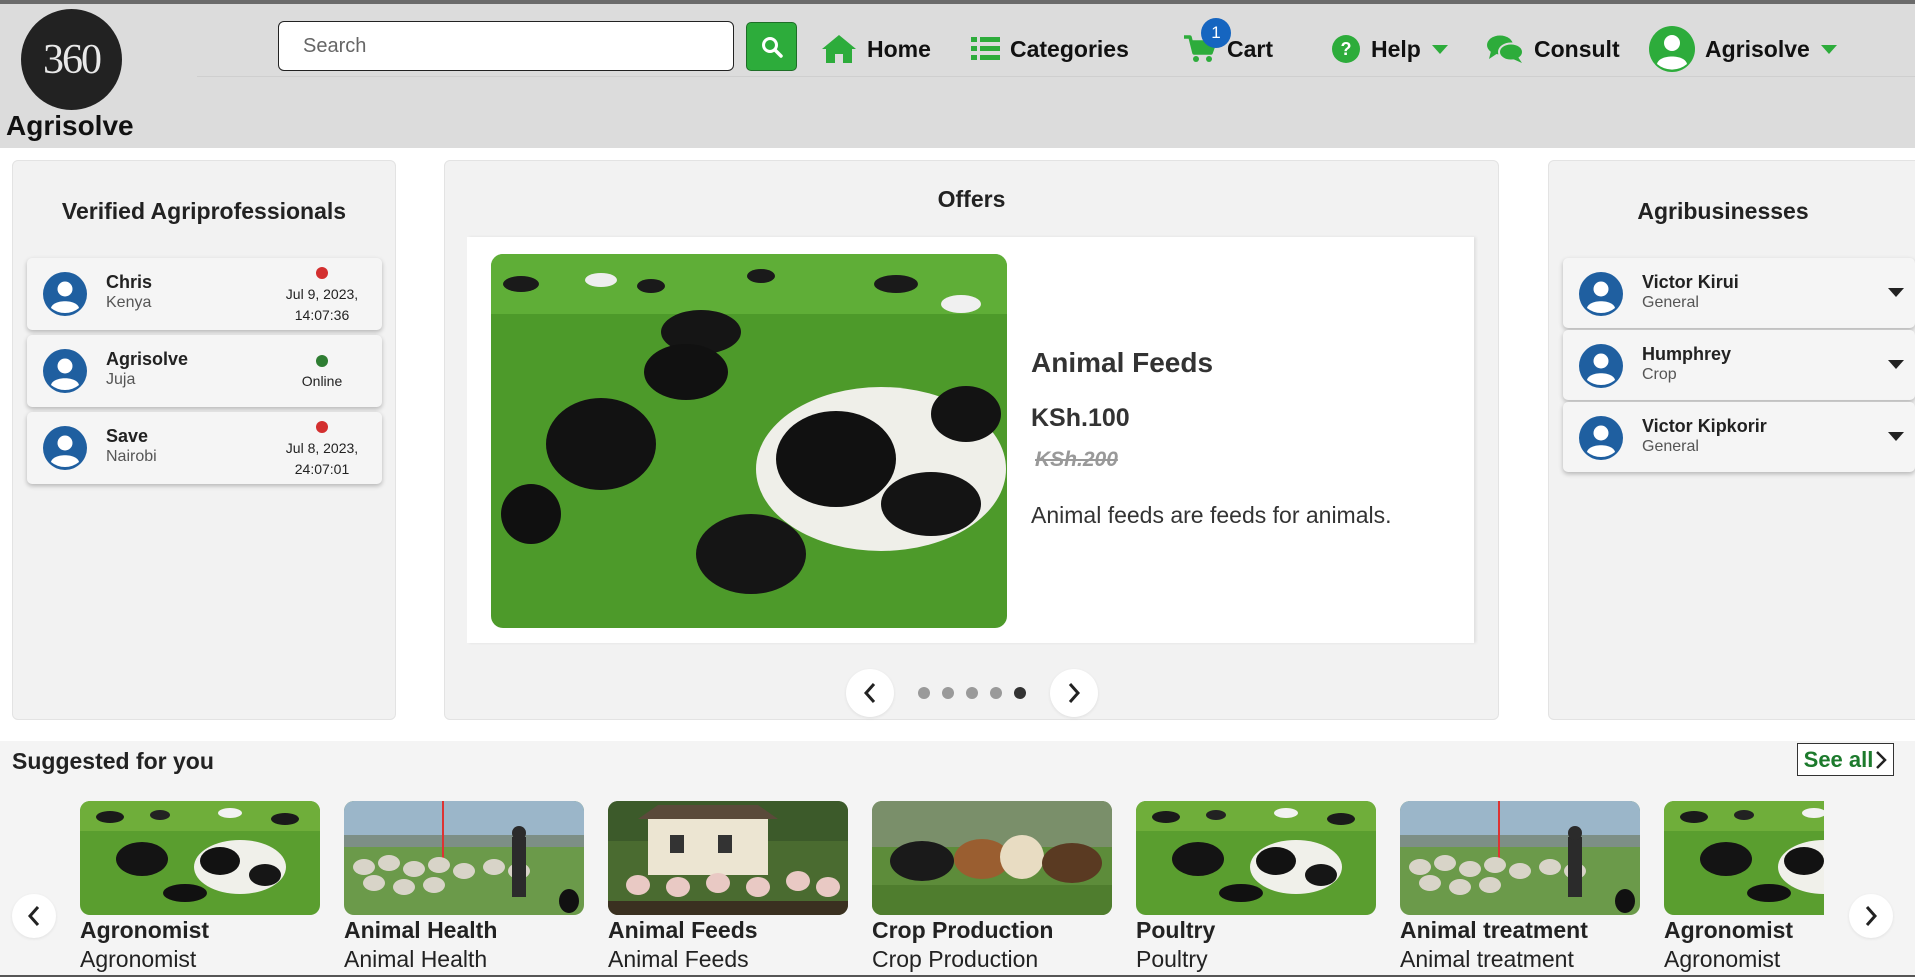 This screenshot has height=977, width=1915. I want to click on online-status-text: Online, so click(322, 381).